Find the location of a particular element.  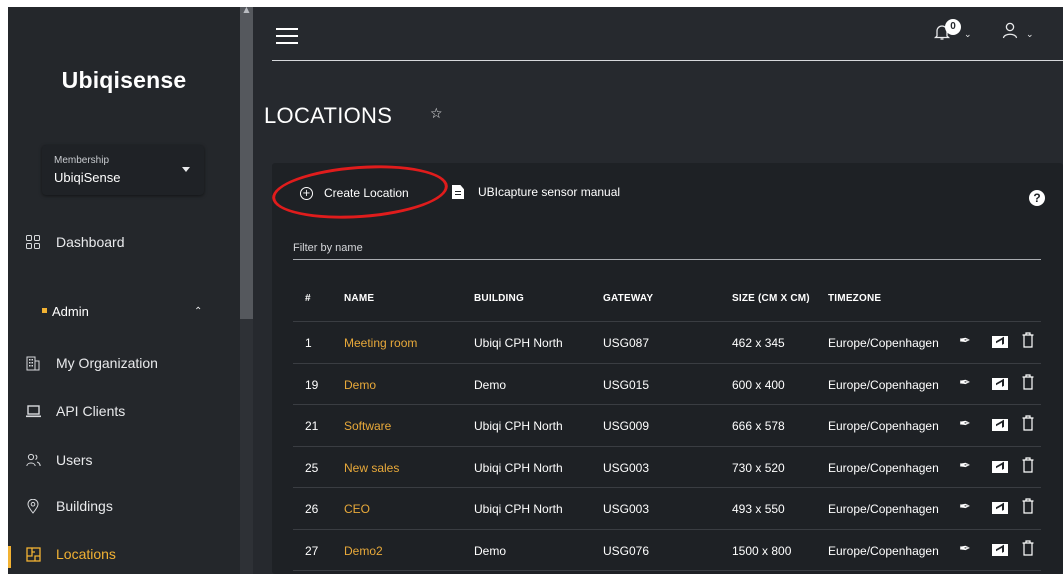

cell-gateway: USG087 is located at coordinates (626, 343).